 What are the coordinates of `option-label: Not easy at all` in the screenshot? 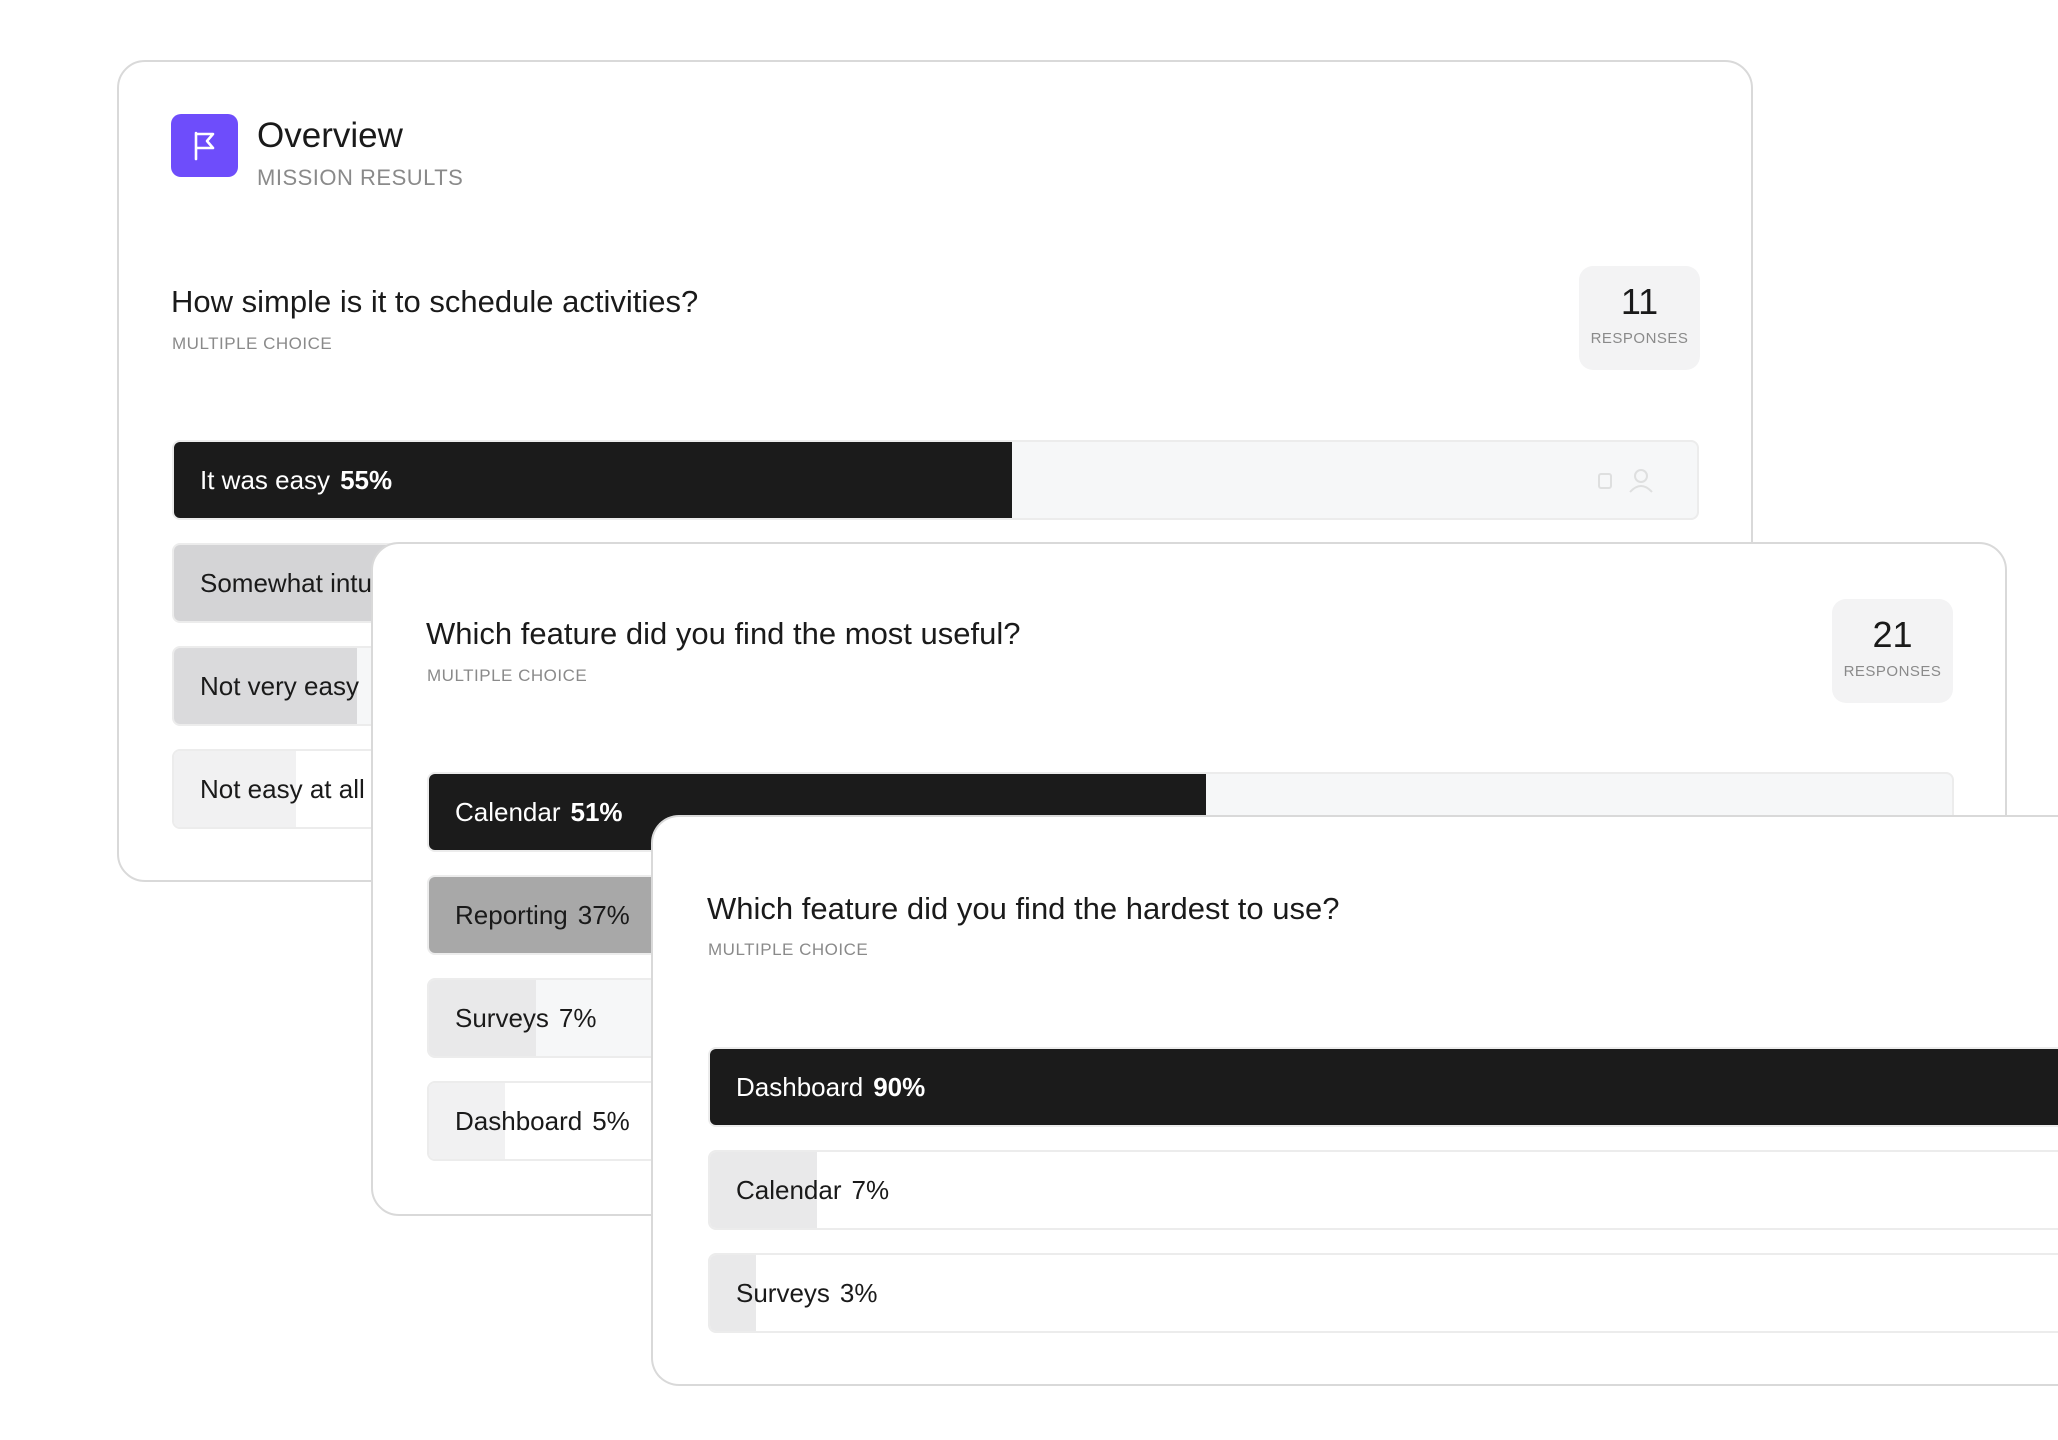 It's located at (282, 789).